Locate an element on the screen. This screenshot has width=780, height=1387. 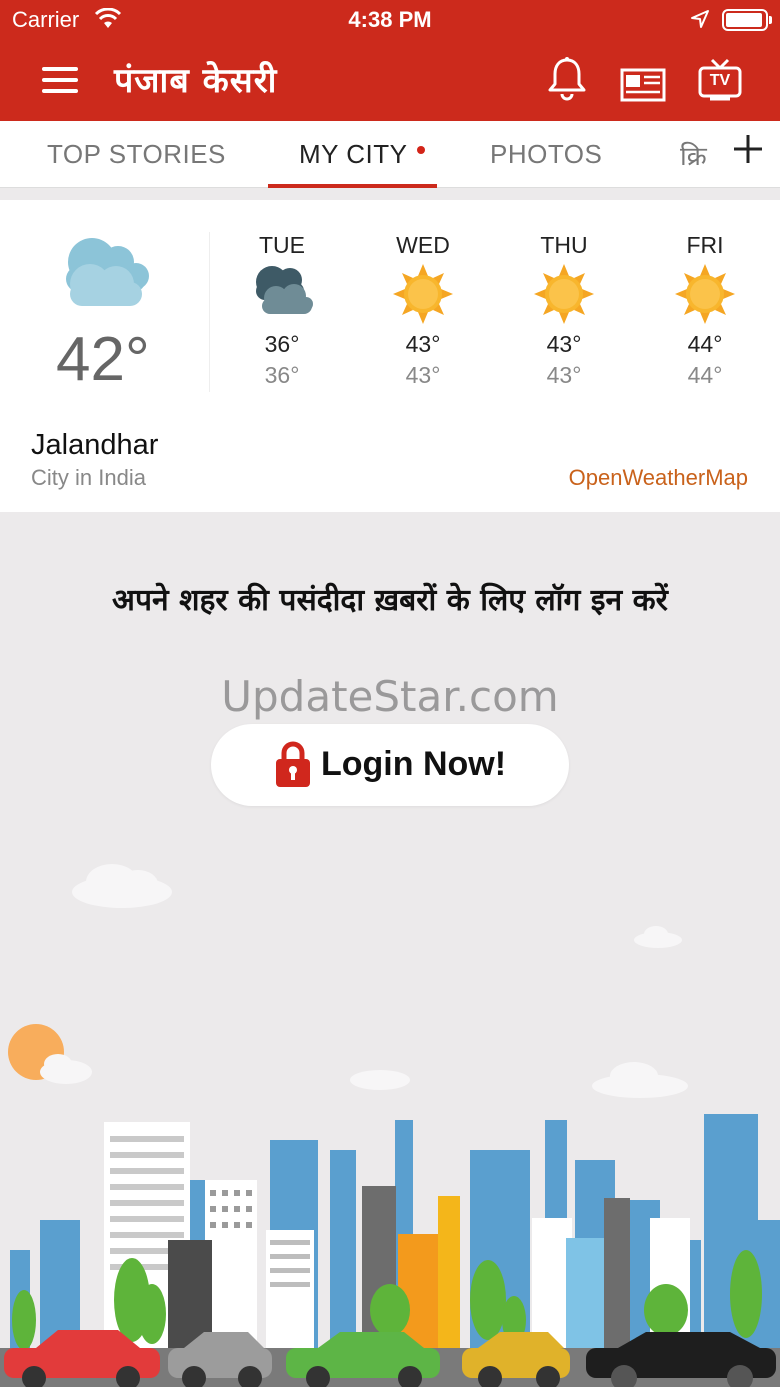
tab-bar: TOP STORIES MY CITY PHOTOS क्रि is located at coordinates (390, 154).